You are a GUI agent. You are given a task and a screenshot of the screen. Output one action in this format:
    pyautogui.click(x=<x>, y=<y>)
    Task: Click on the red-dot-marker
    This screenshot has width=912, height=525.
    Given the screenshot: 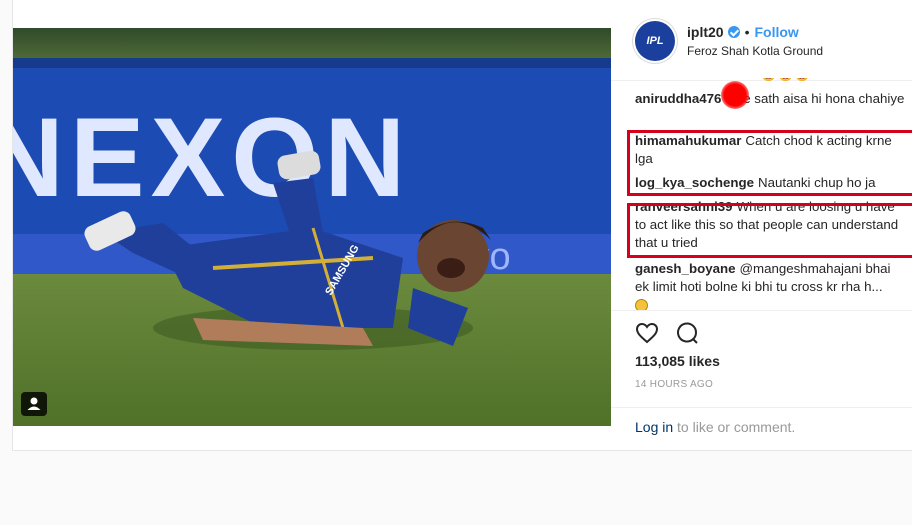 What is the action you would take?
    pyautogui.click(x=735, y=95)
    